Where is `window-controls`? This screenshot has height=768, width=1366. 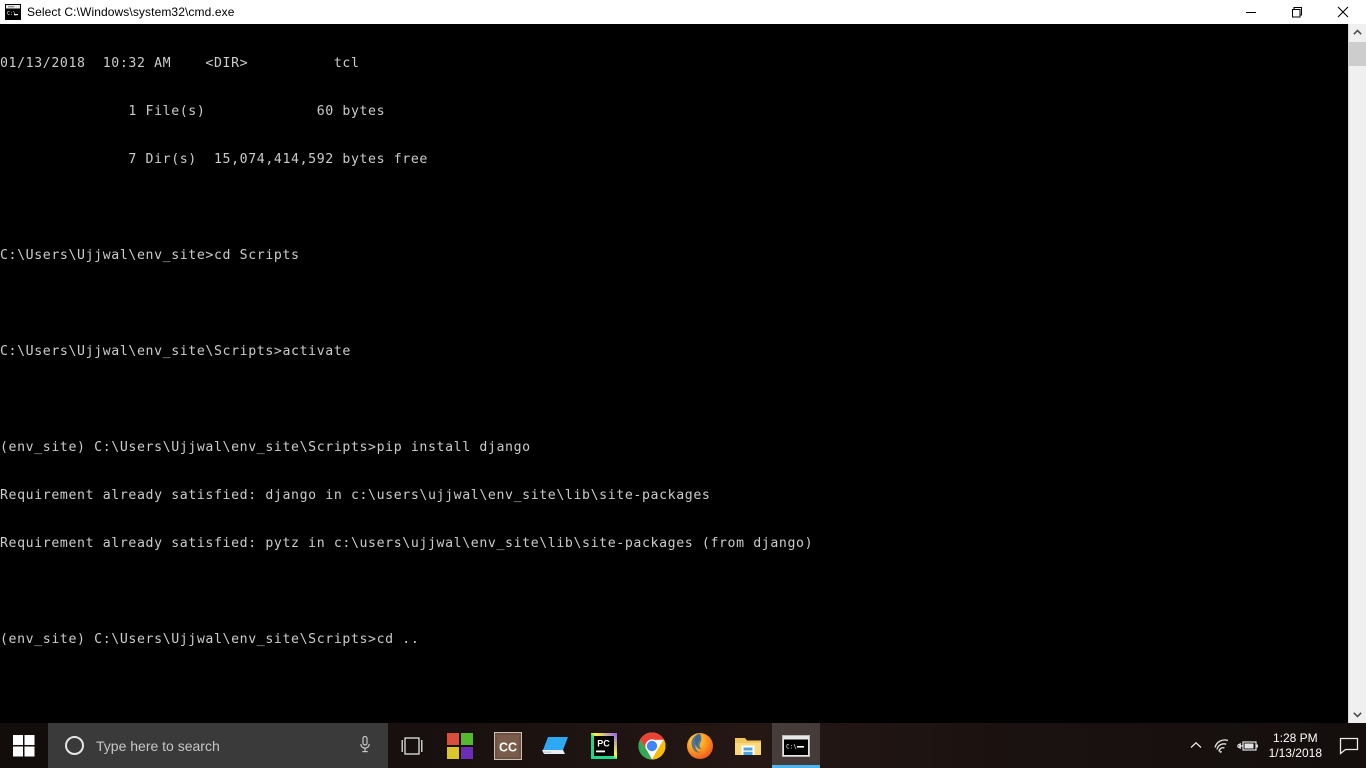
window-controls is located at coordinates (1297, 12).